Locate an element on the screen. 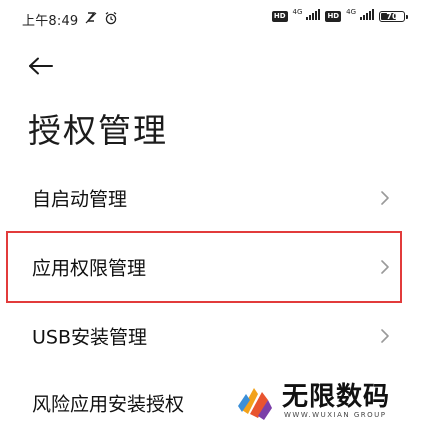 The width and height of the screenshot is (421, 434). menu-item-label: USB安装管理 is located at coordinates (90, 337).